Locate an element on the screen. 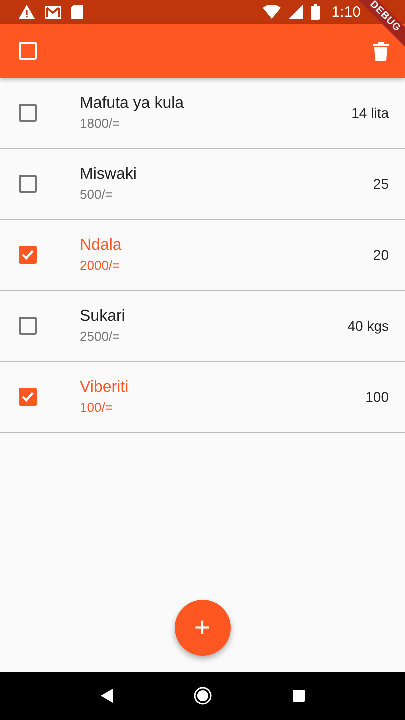 This screenshot has height=720, width=405. item-price: 2500/= is located at coordinates (101, 336).